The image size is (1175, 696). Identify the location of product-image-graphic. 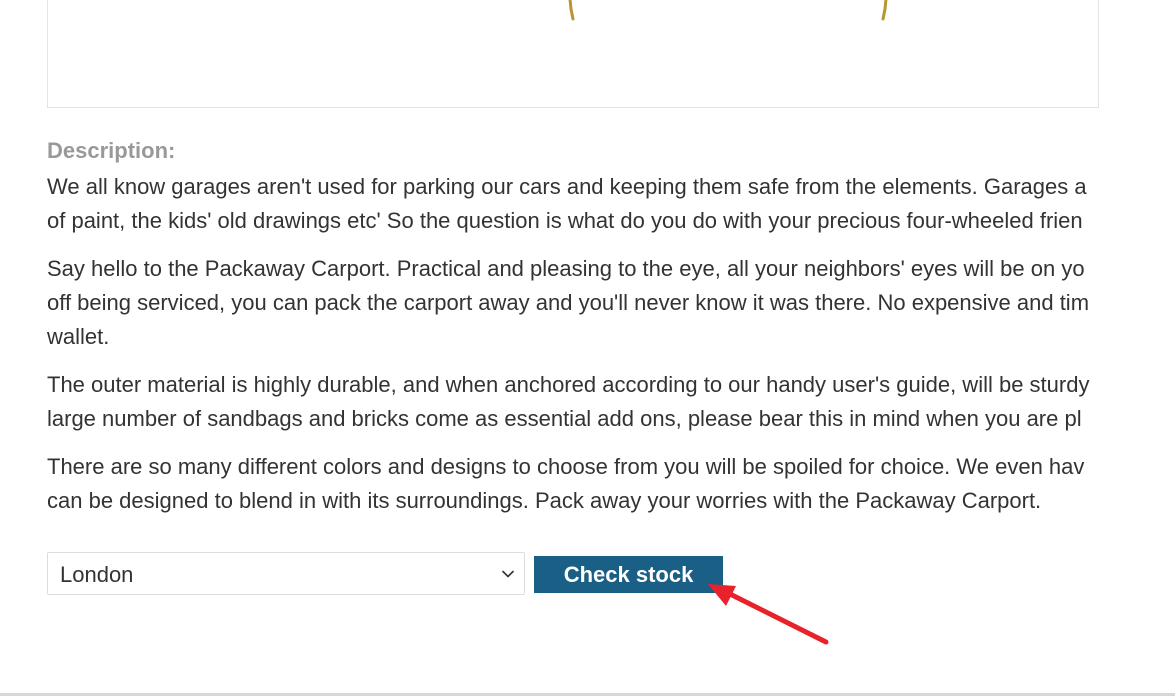
(728, 10).